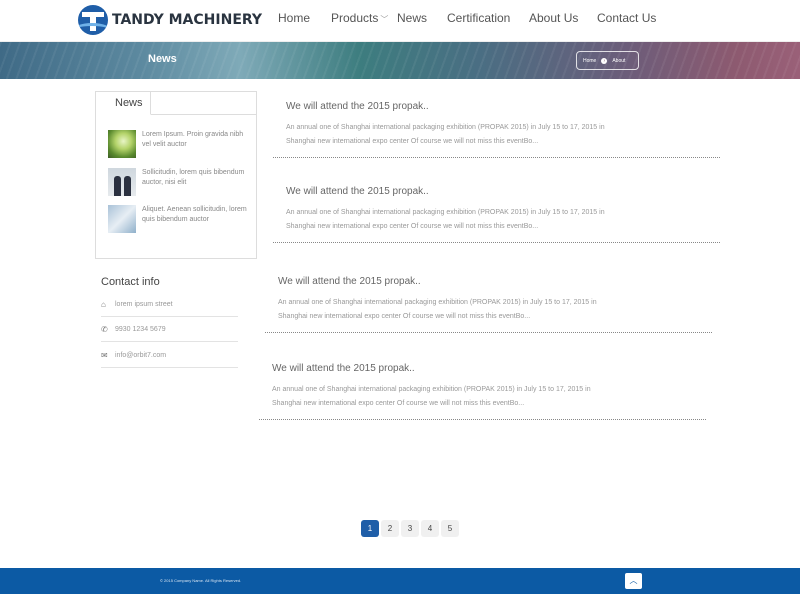  What do you see at coordinates (626, 18) in the screenshot?
I see `nav-item-contact-us: Contact Us` at bounding box center [626, 18].